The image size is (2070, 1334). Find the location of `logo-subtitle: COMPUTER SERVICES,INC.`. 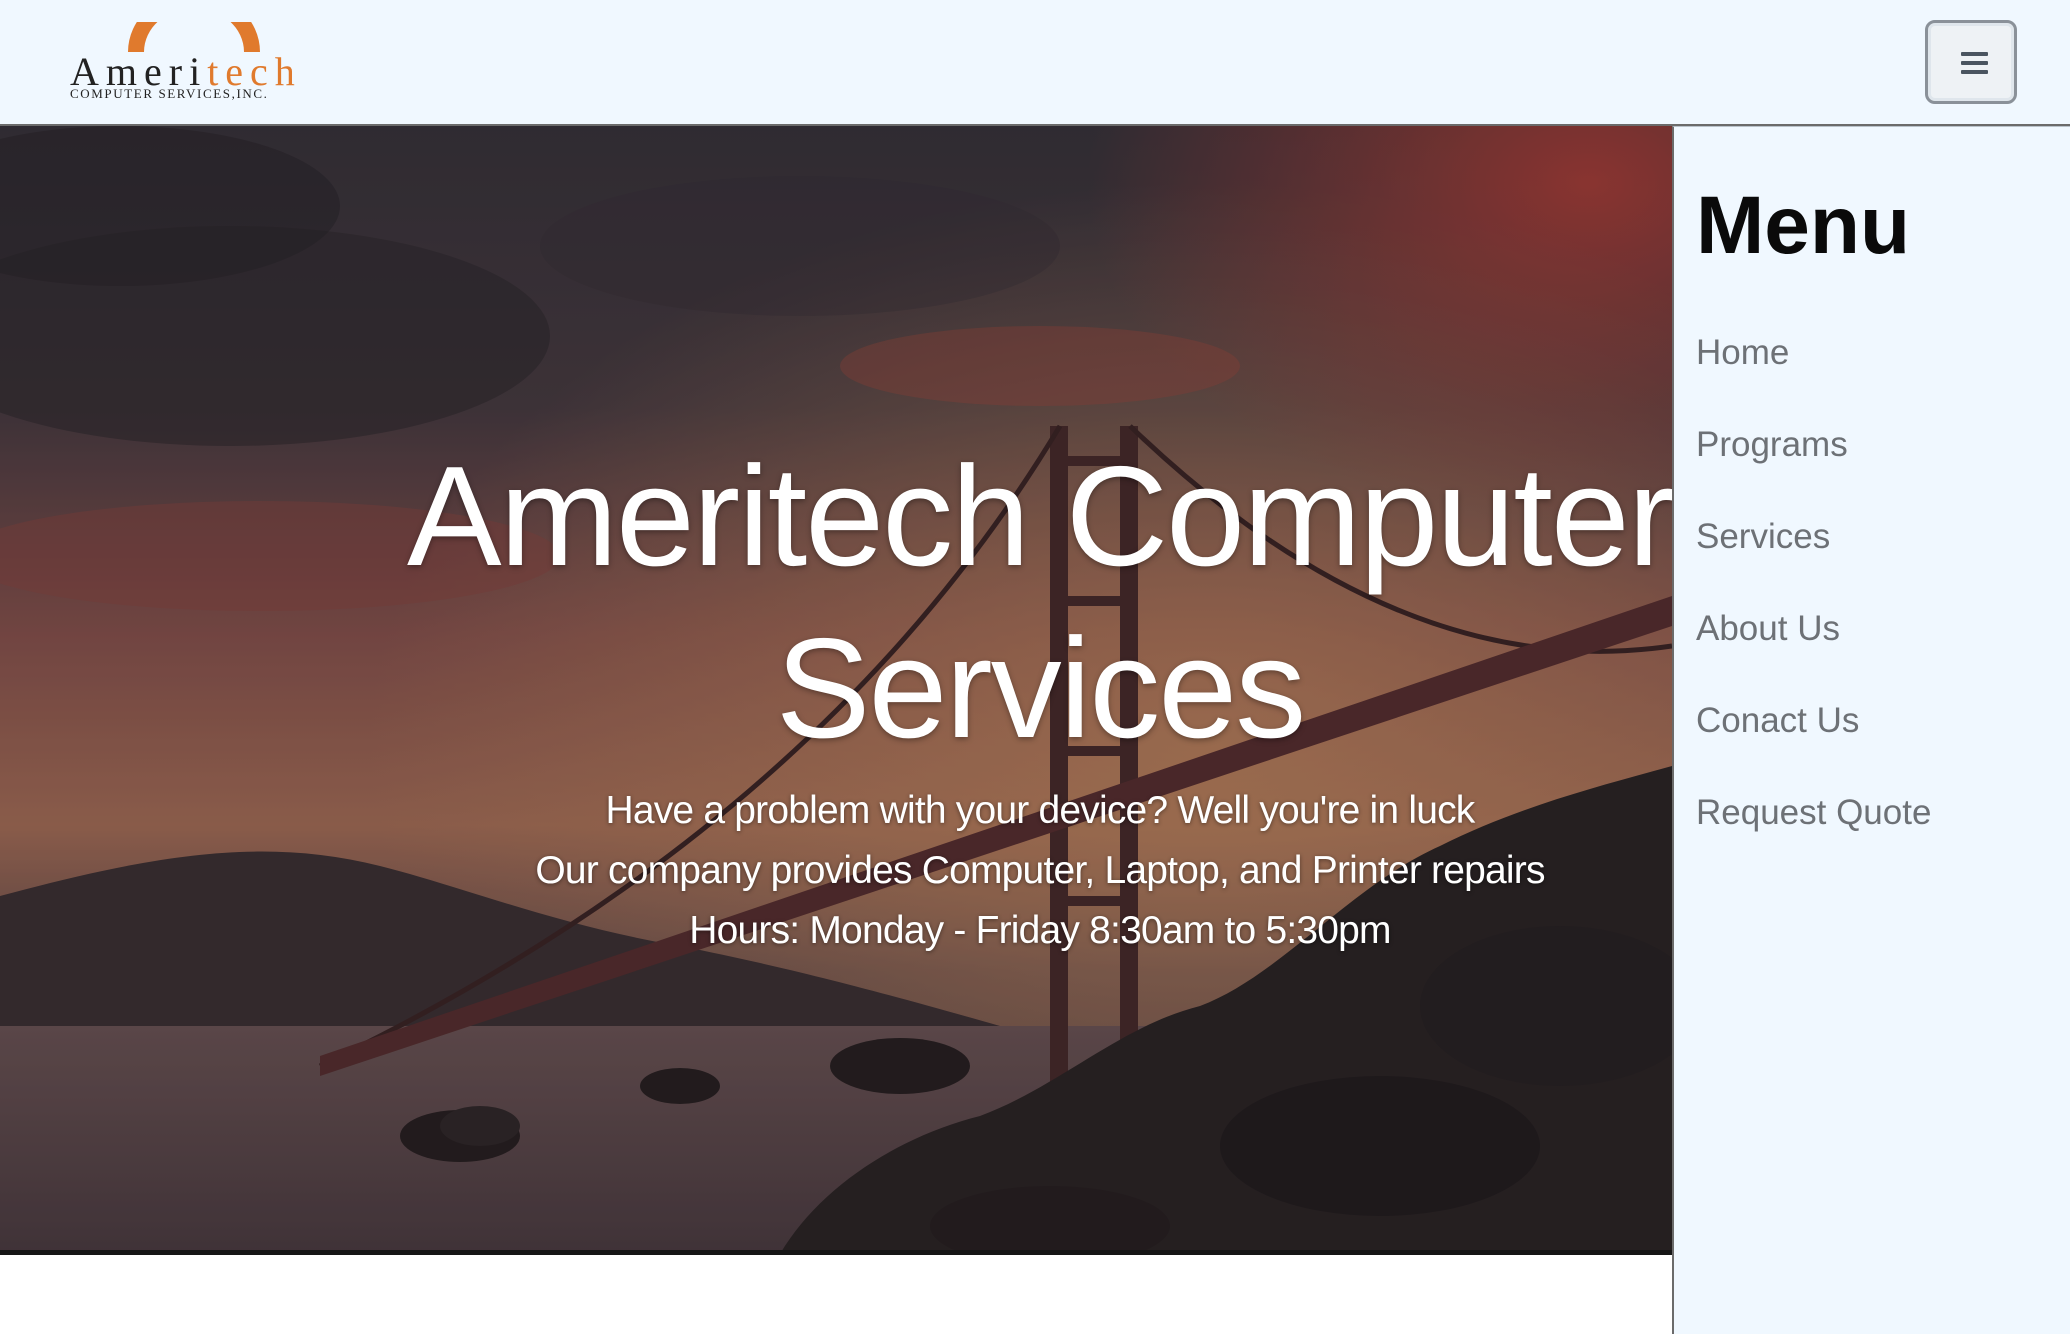

logo-subtitle: COMPUTER SERVICES,INC. is located at coordinates (169, 93).